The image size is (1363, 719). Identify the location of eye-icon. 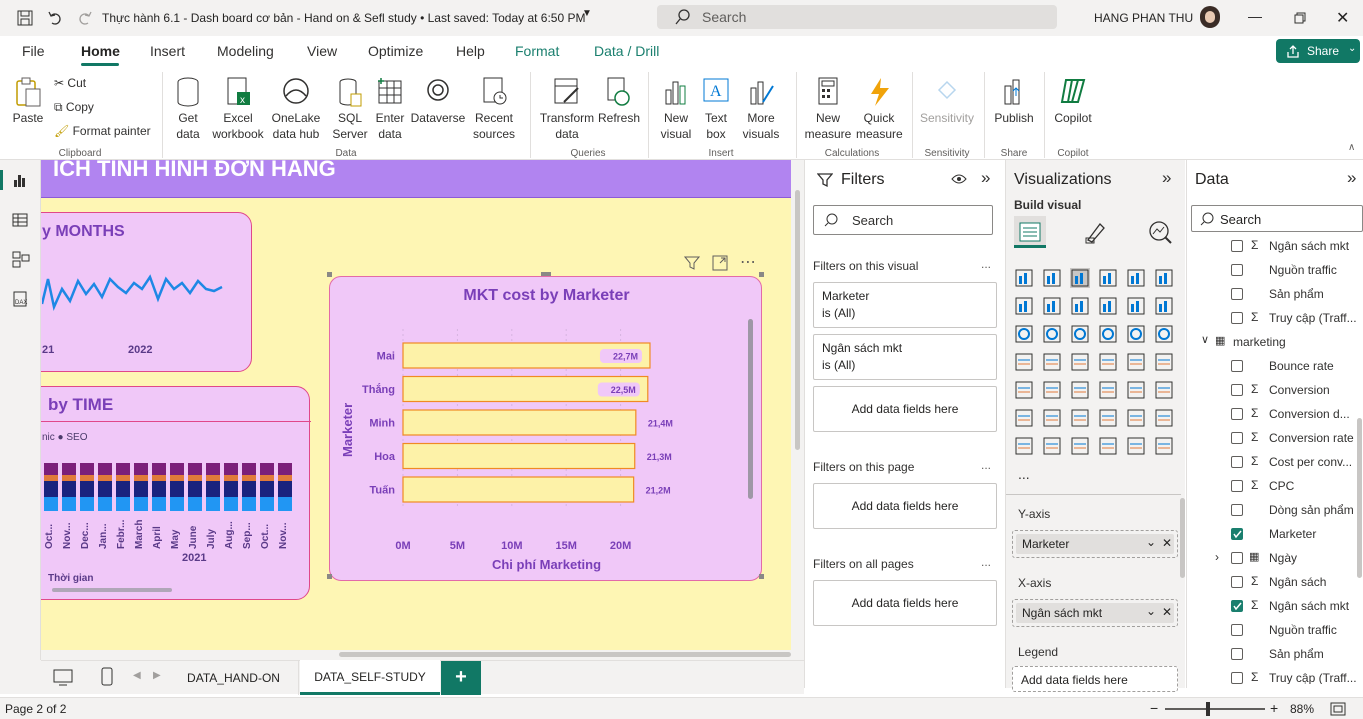
(959, 179).